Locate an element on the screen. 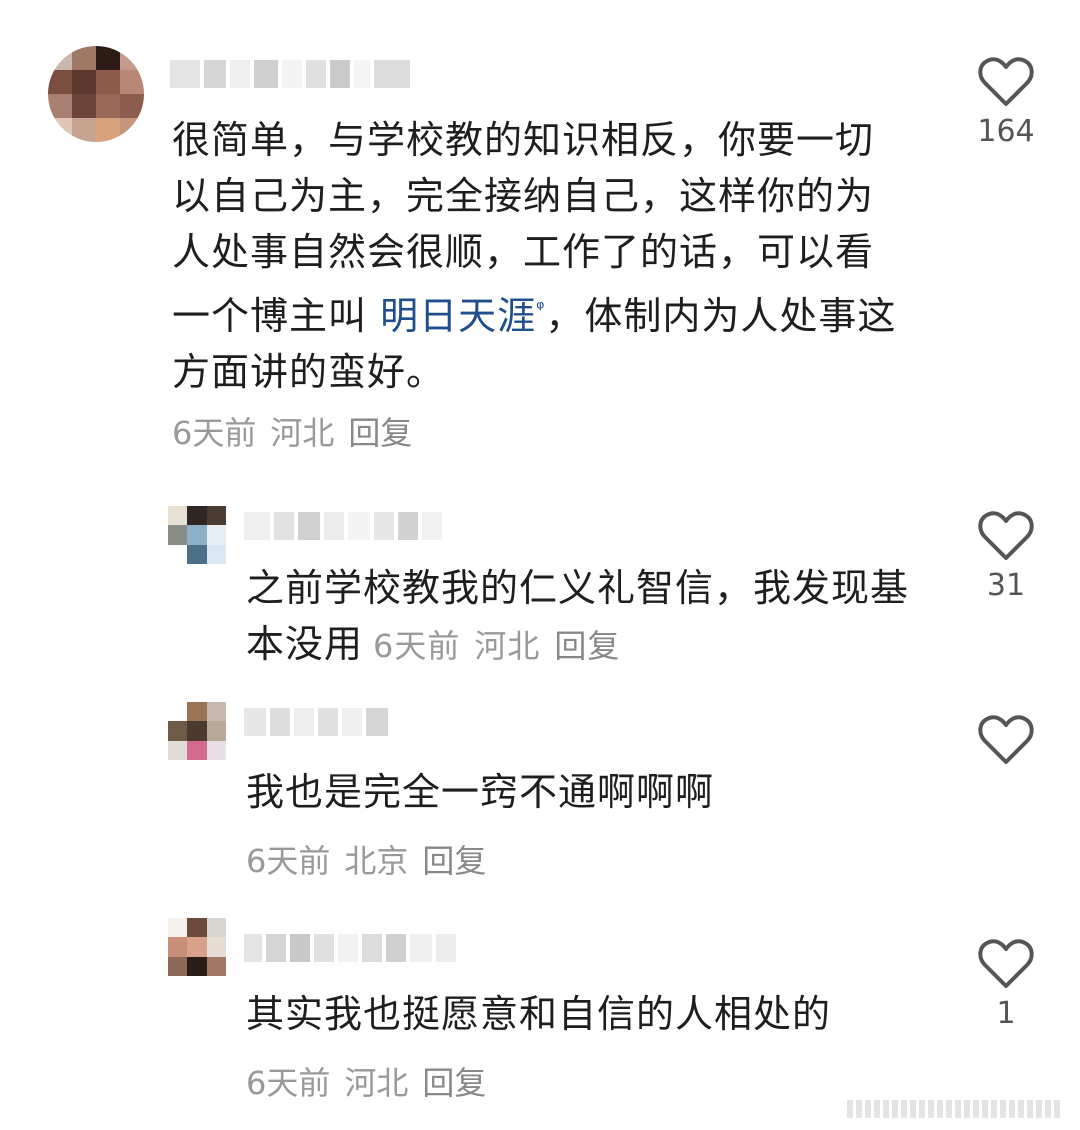 This screenshot has height=1130, width=1080. like-count: 31 is located at coordinates (1006, 585).